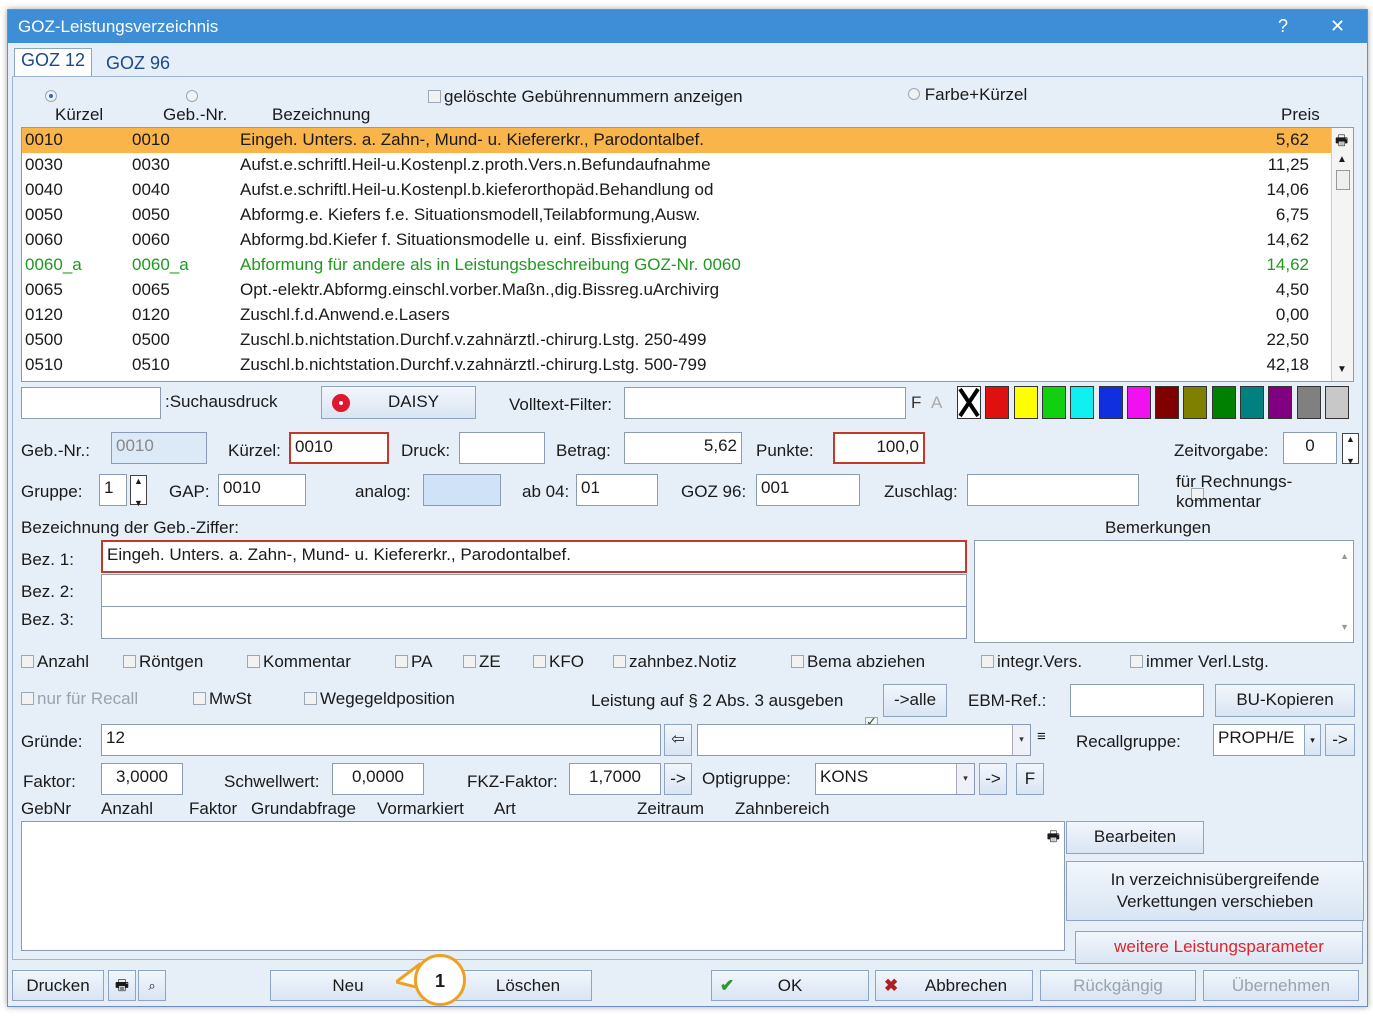 The width and height of the screenshot is (1373, 1017). Describe the element at coordinates (543, 886) in the screenshot. I see `chain-list: 🖶` at that location.